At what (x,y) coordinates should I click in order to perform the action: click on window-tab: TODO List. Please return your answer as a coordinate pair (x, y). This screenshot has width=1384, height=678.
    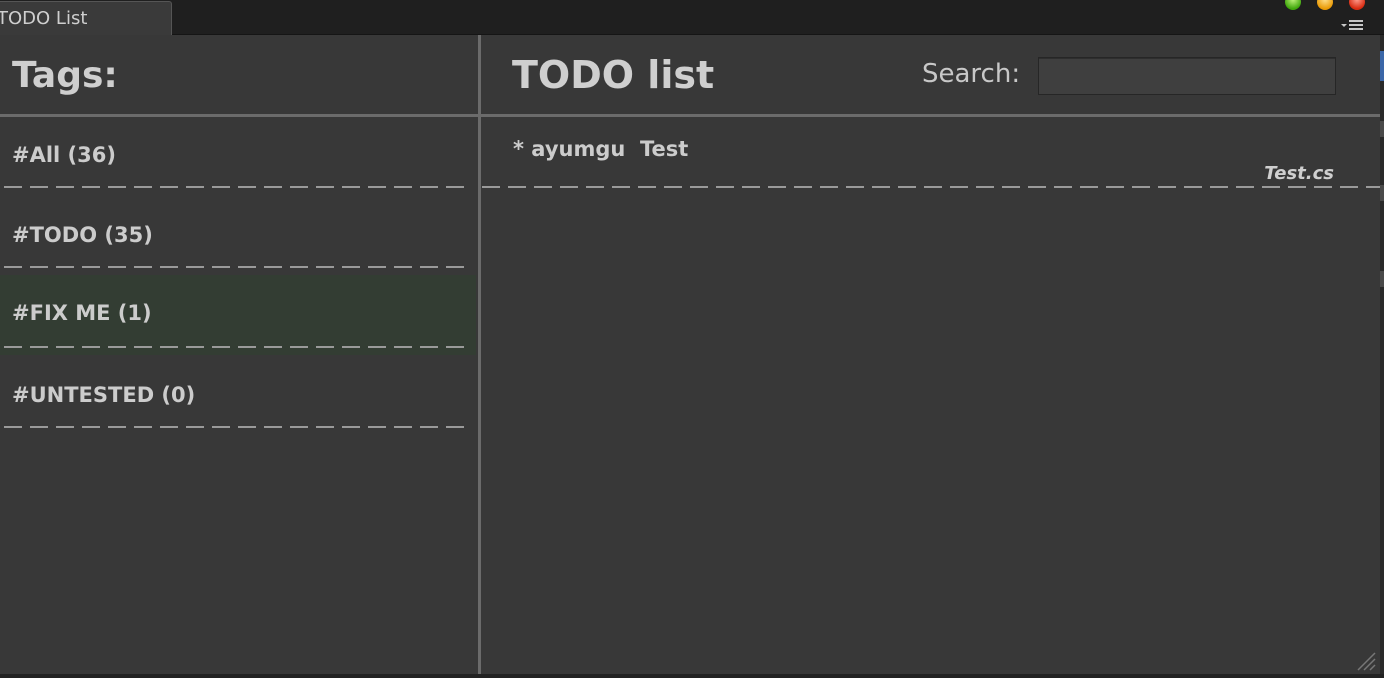
    Looking at the image, I should click on (86, 18).